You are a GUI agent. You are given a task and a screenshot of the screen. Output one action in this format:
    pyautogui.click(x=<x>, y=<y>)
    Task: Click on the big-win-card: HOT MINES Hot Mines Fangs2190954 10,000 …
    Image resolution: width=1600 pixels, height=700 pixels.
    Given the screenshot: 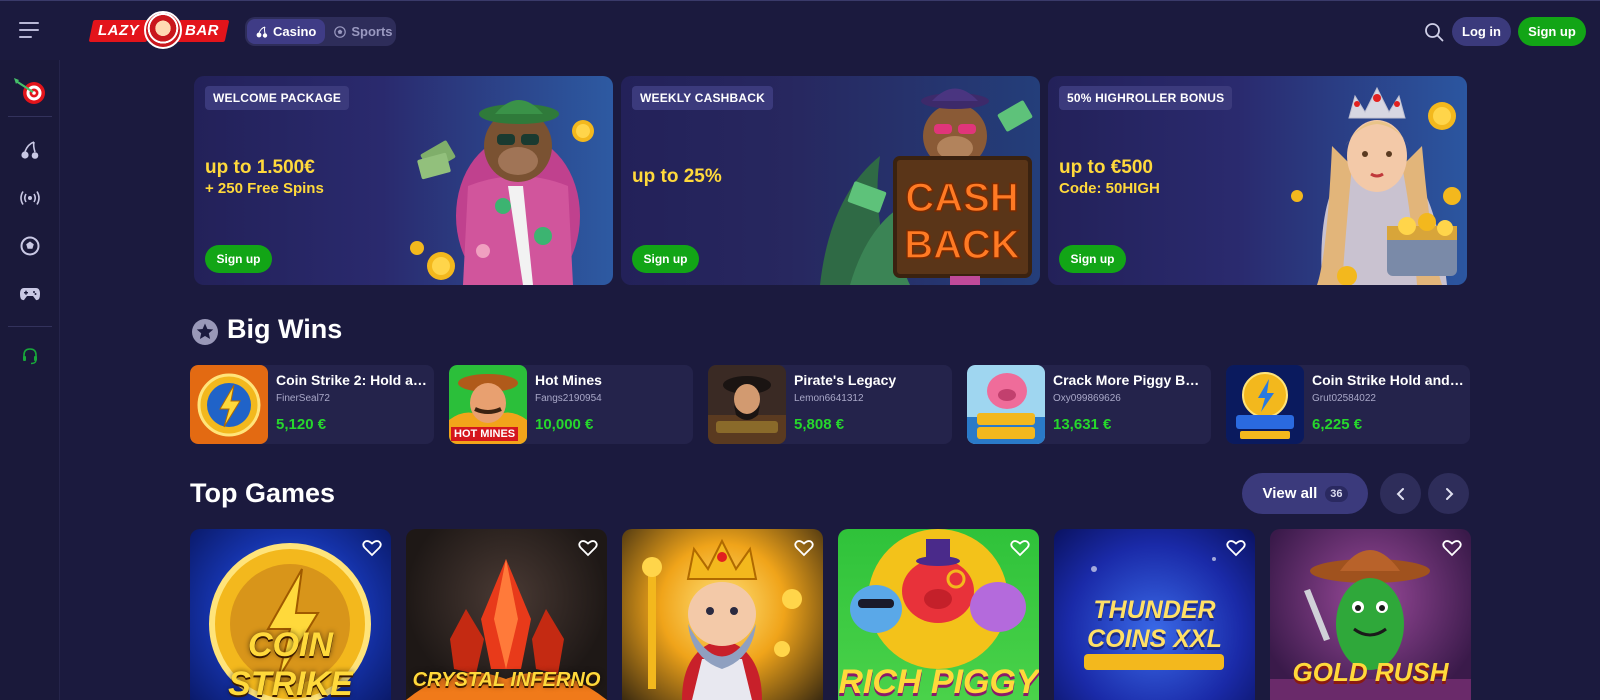 What is the action you would take?
    pyautogui.click(x=571, y=404)
    